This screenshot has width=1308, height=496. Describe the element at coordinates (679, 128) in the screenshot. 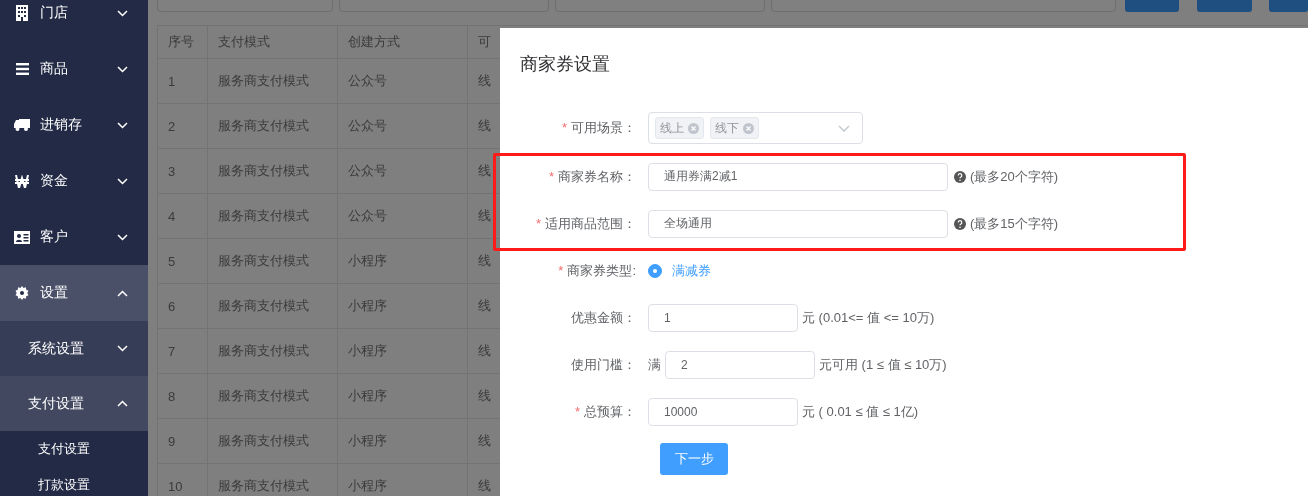

I see `tag: 线上` at that location.